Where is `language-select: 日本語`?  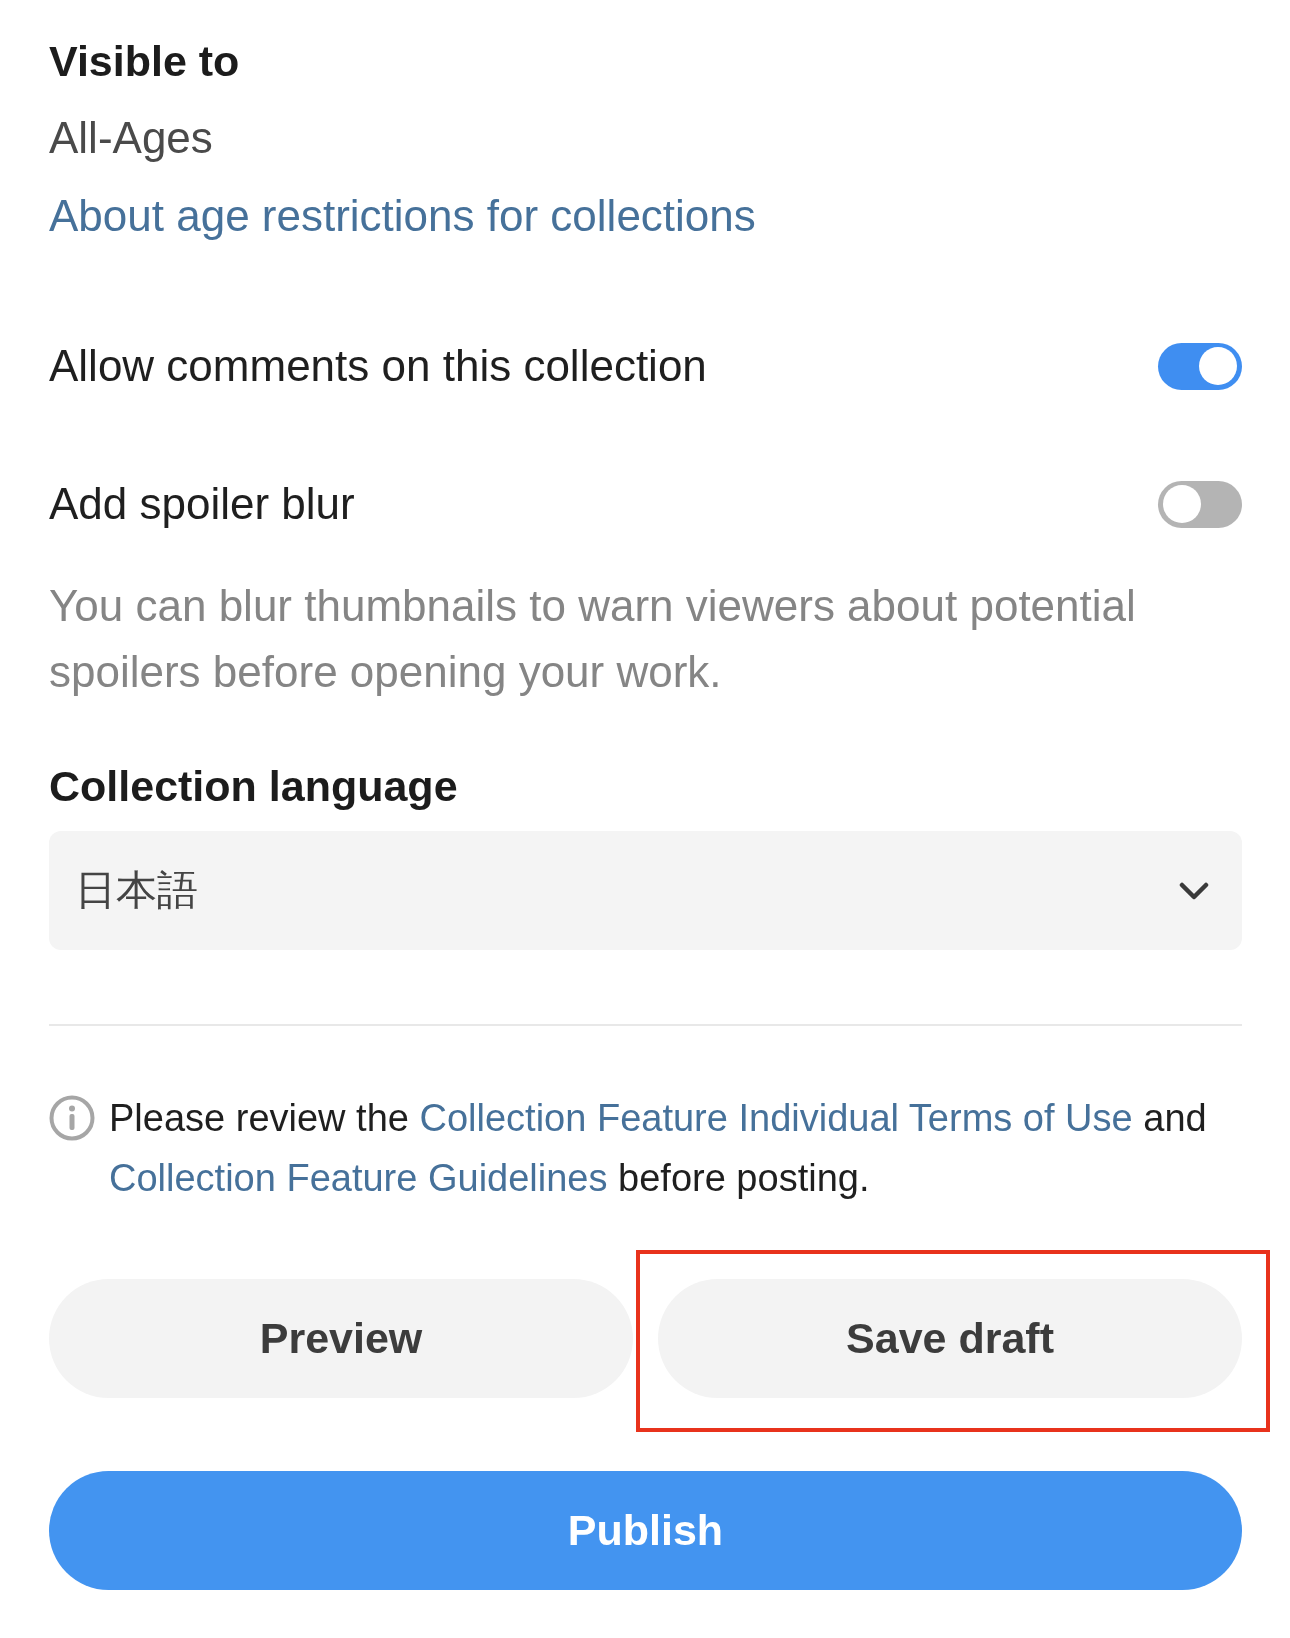 language-select: 日本語 is located at coordinates (645, 890).